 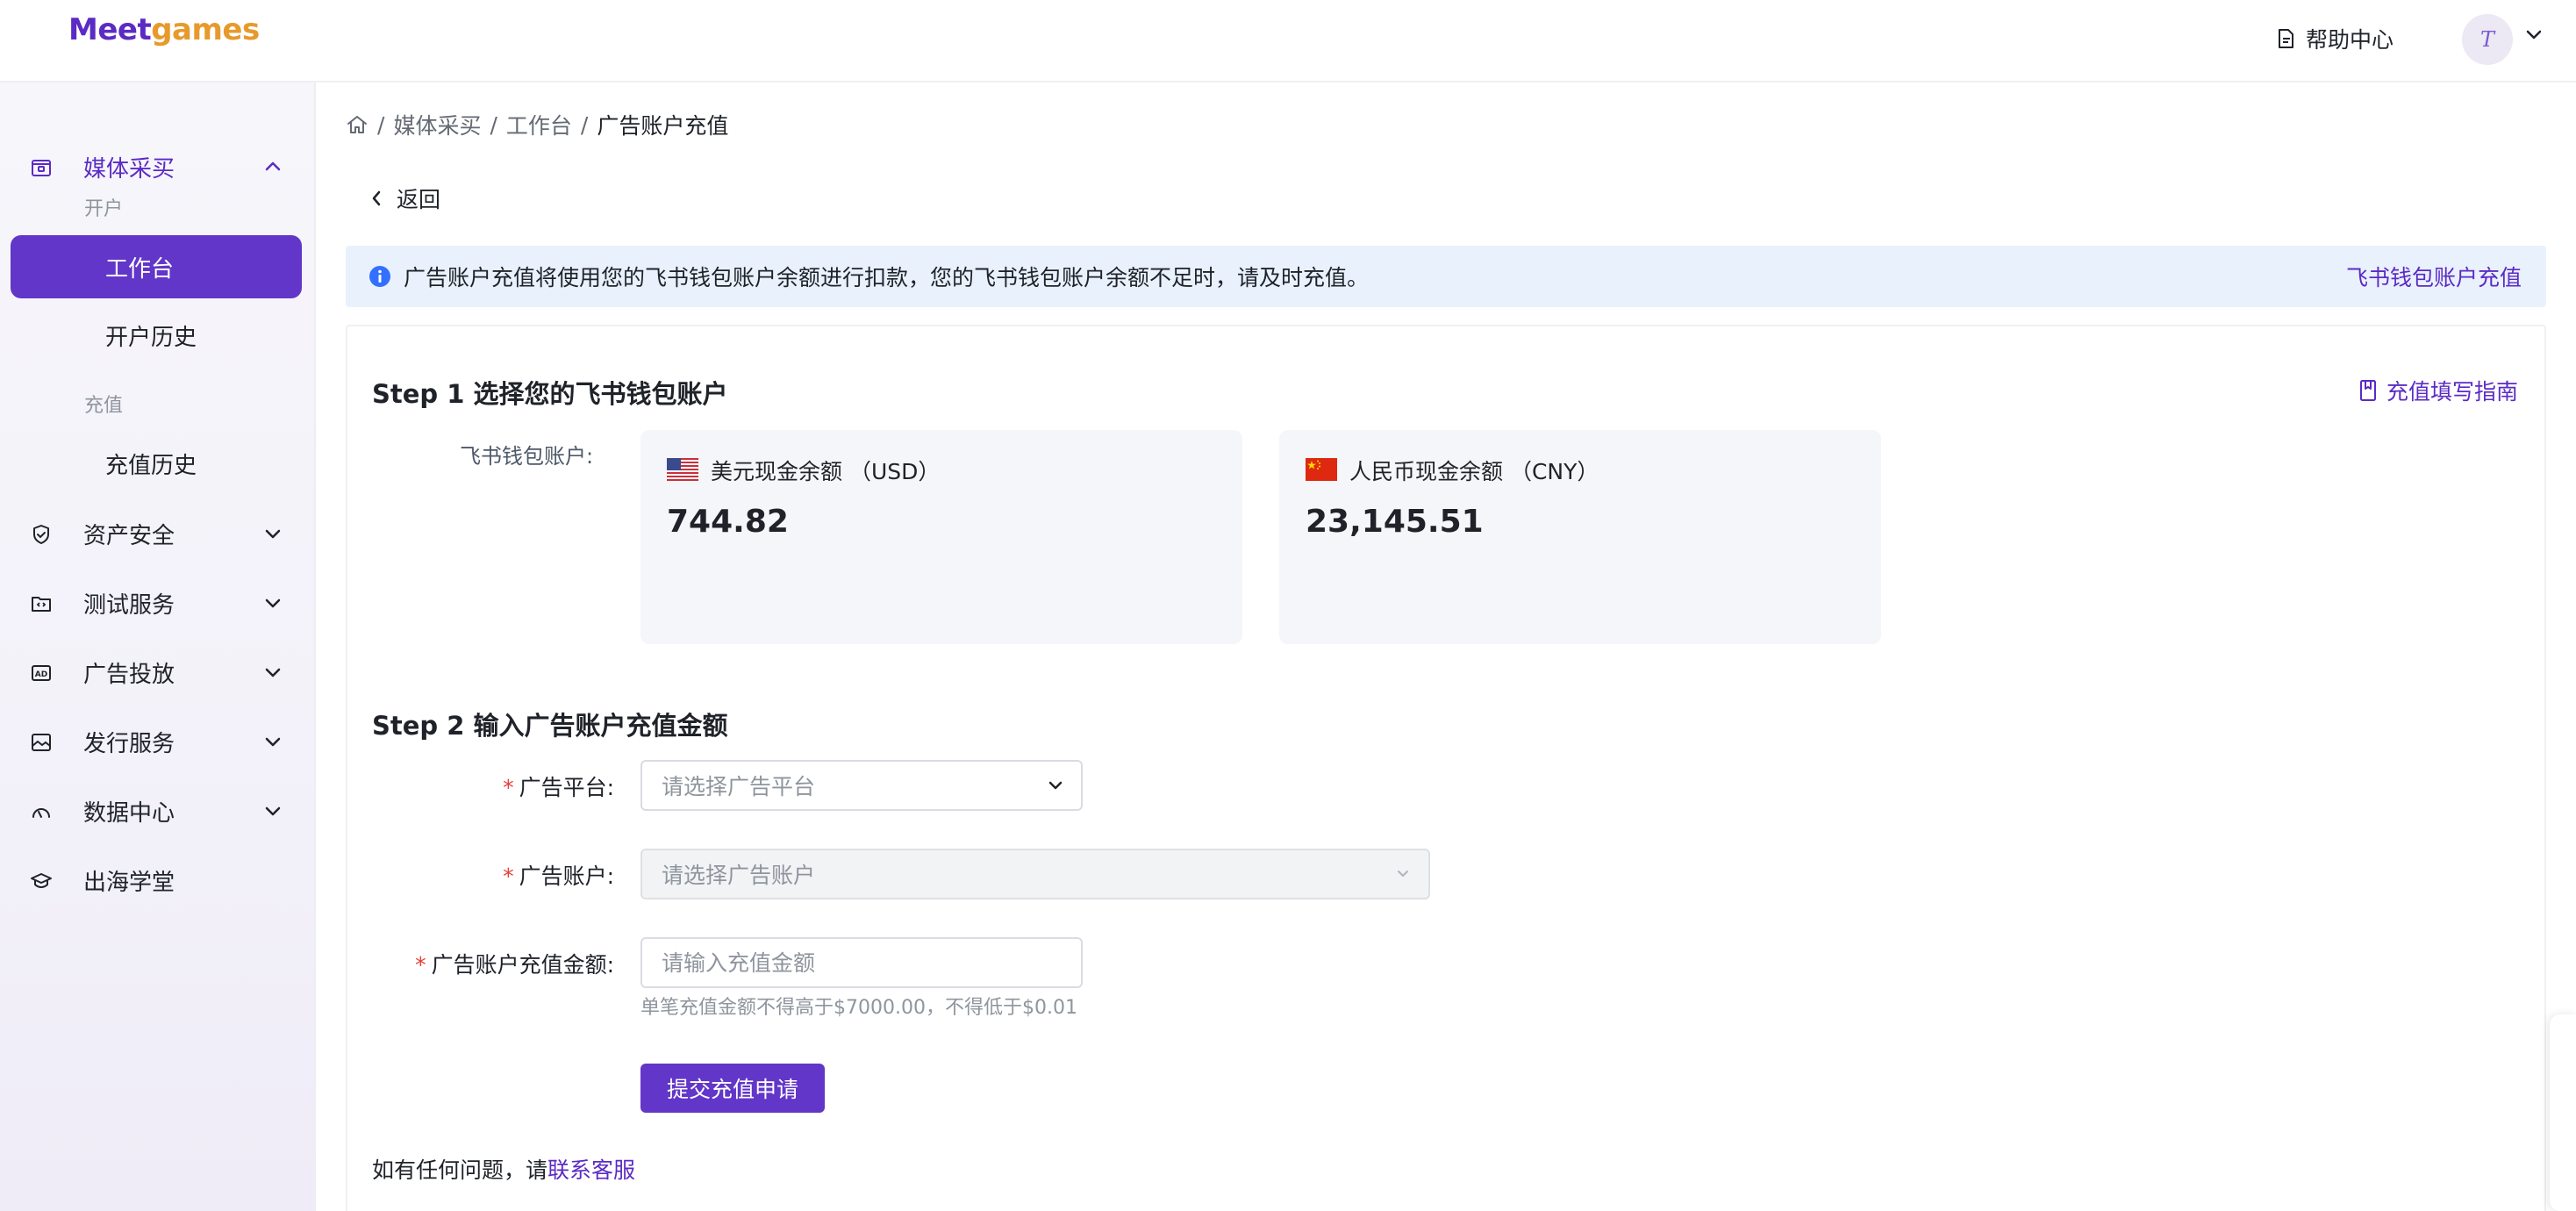 I want to click on sidebar-item-open-history: 开户历史, so click(x=156, y=335).